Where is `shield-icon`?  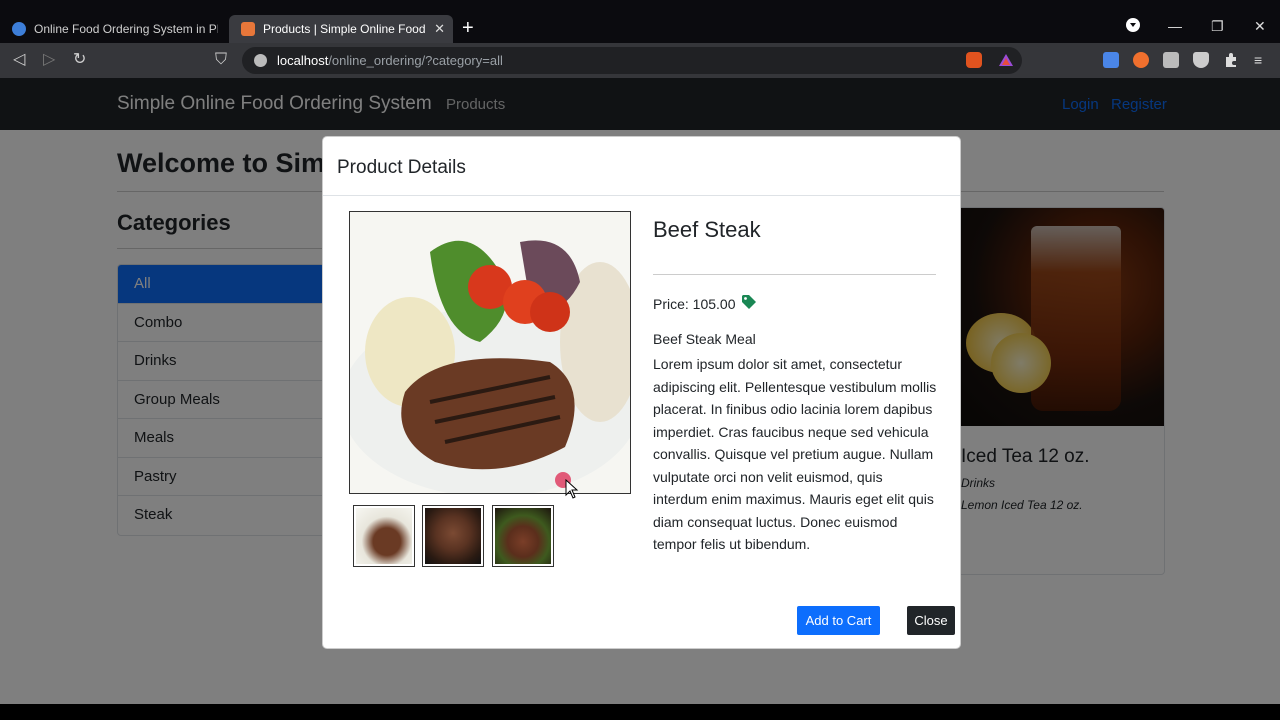 shield-icon is located at coordinates (1201, 60).